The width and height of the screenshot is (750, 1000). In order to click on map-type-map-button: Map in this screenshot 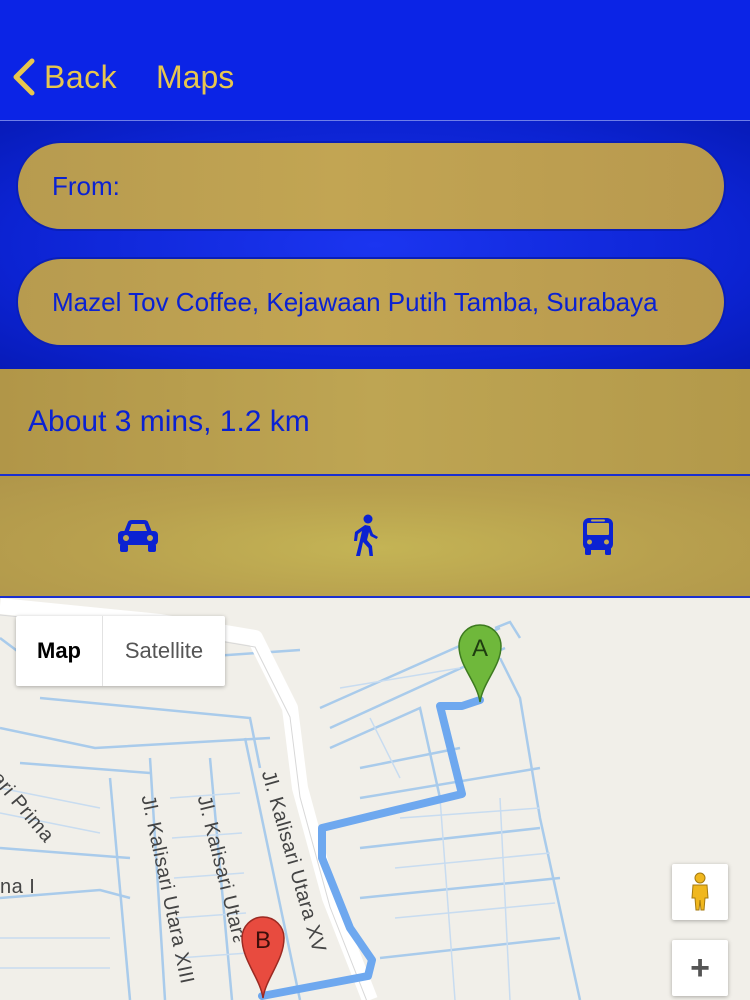, I will do `click(59, 651)`.